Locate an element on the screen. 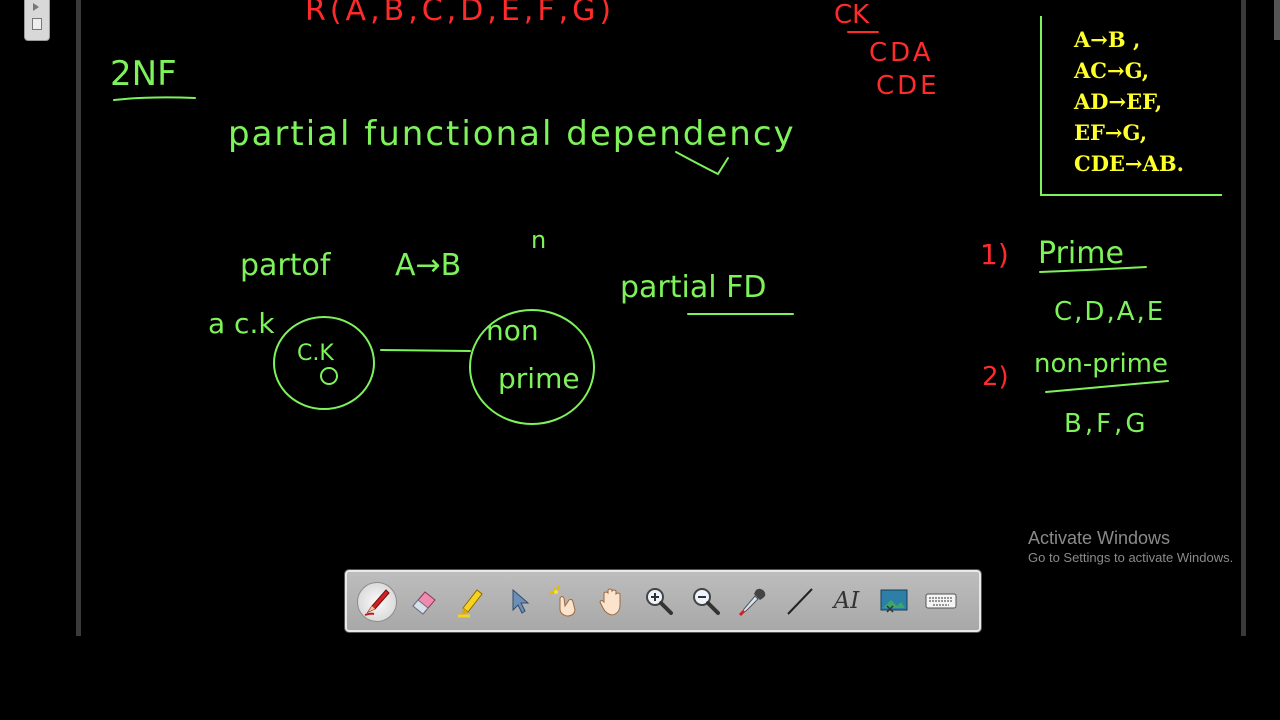  laser-pointer-tool-icon is located at coordinates (562, 601).